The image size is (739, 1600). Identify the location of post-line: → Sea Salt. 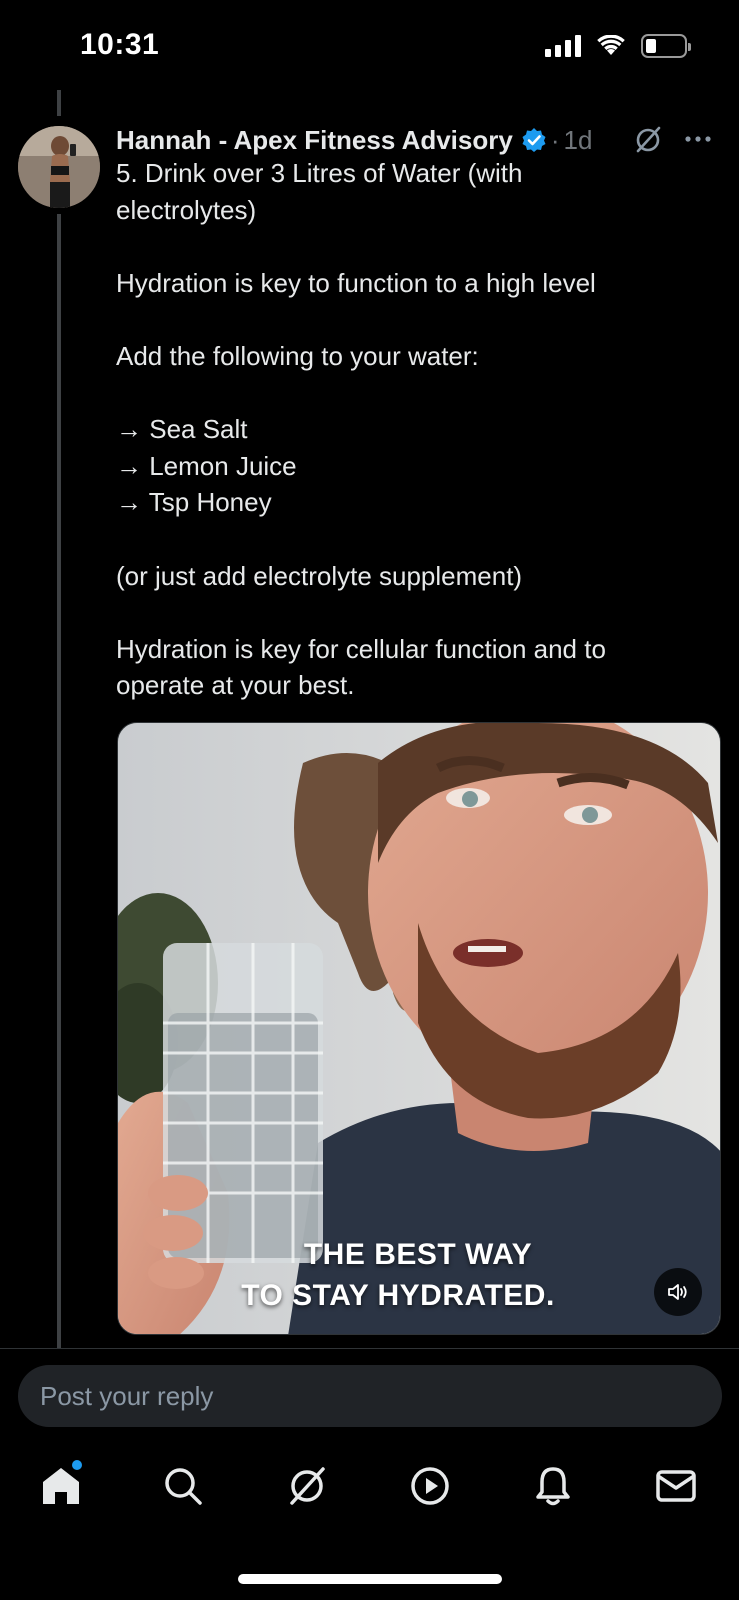
(182, 429).